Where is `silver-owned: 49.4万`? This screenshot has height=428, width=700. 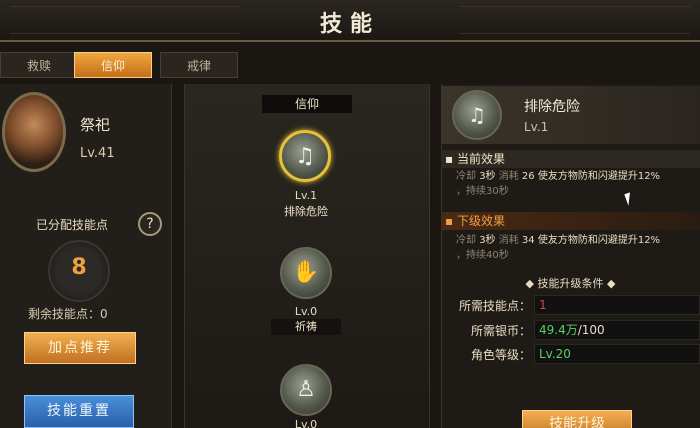 silver-owned: 49.4万 is located at coordinates (558, 330).